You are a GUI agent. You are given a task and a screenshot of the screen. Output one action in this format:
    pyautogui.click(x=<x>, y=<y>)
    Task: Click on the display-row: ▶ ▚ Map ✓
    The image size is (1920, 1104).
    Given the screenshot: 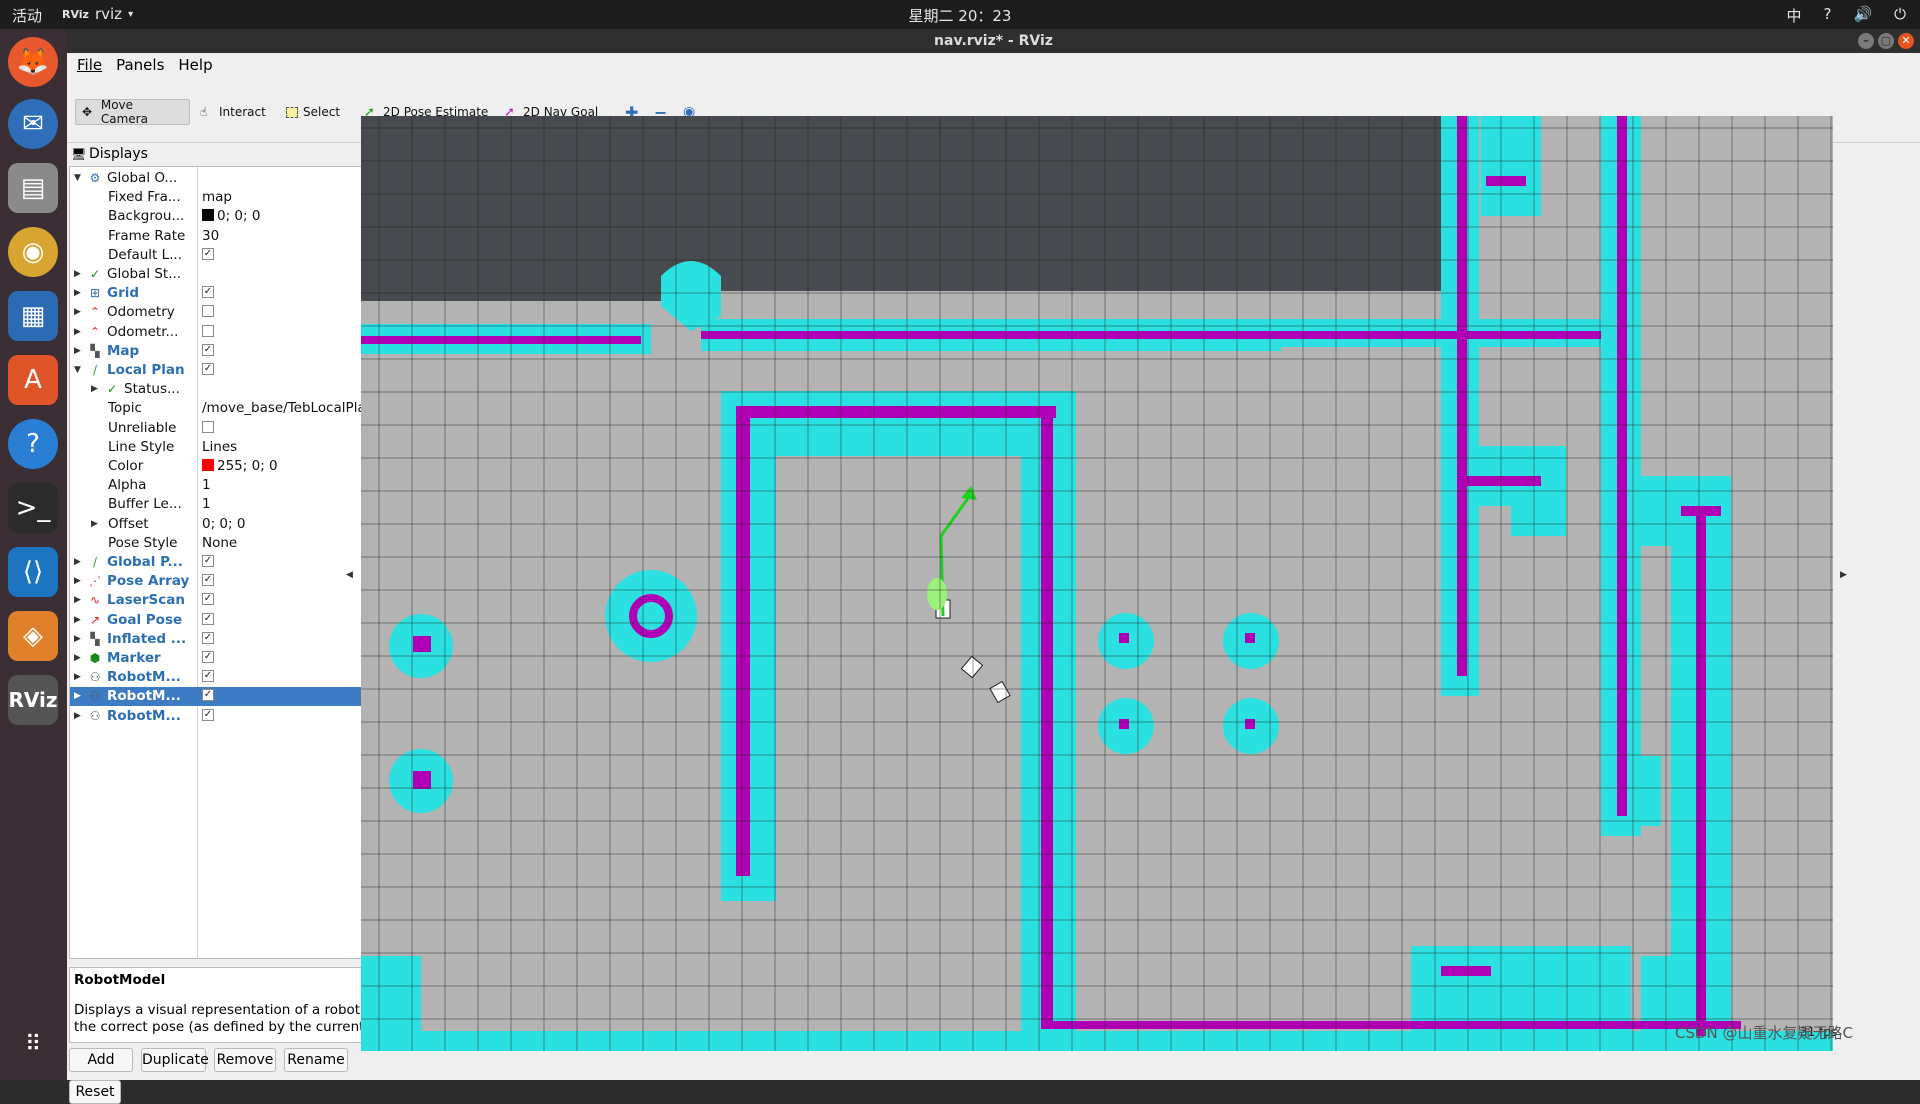 What is the action you would take?
    pyautogui.click(x=239, y=351)
    